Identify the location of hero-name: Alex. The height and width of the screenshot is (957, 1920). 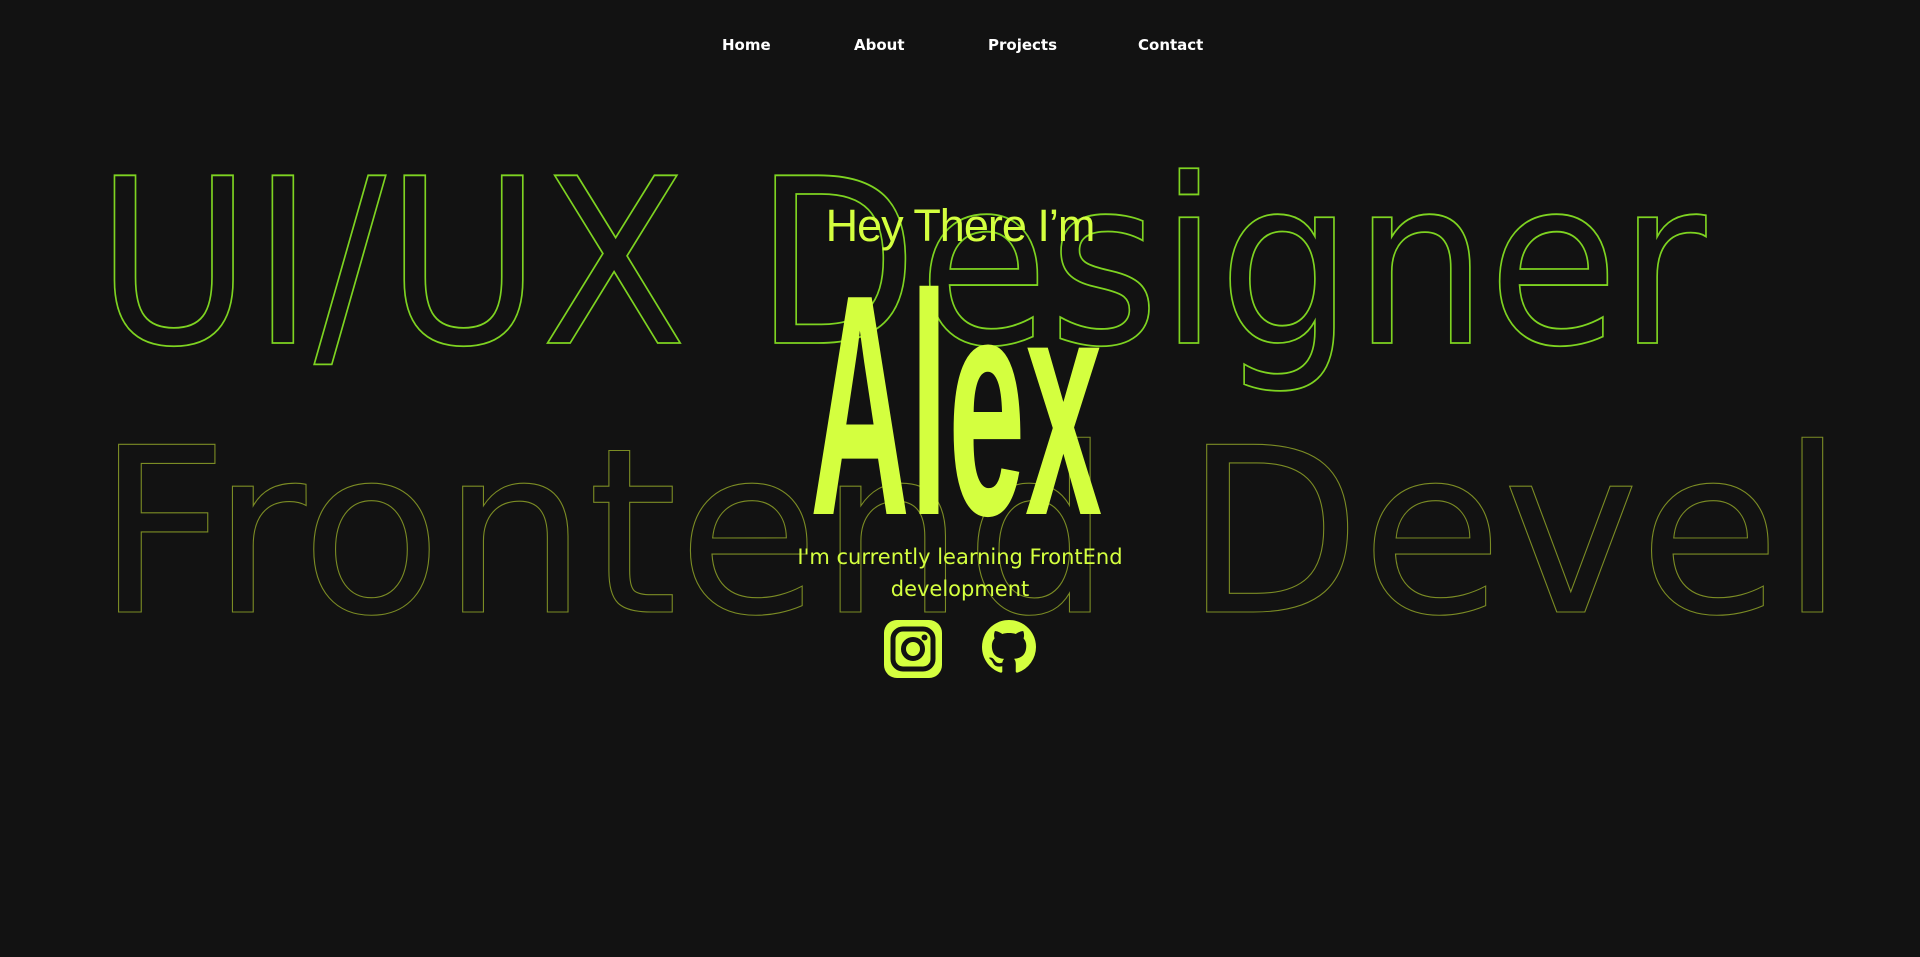
(956, 389).